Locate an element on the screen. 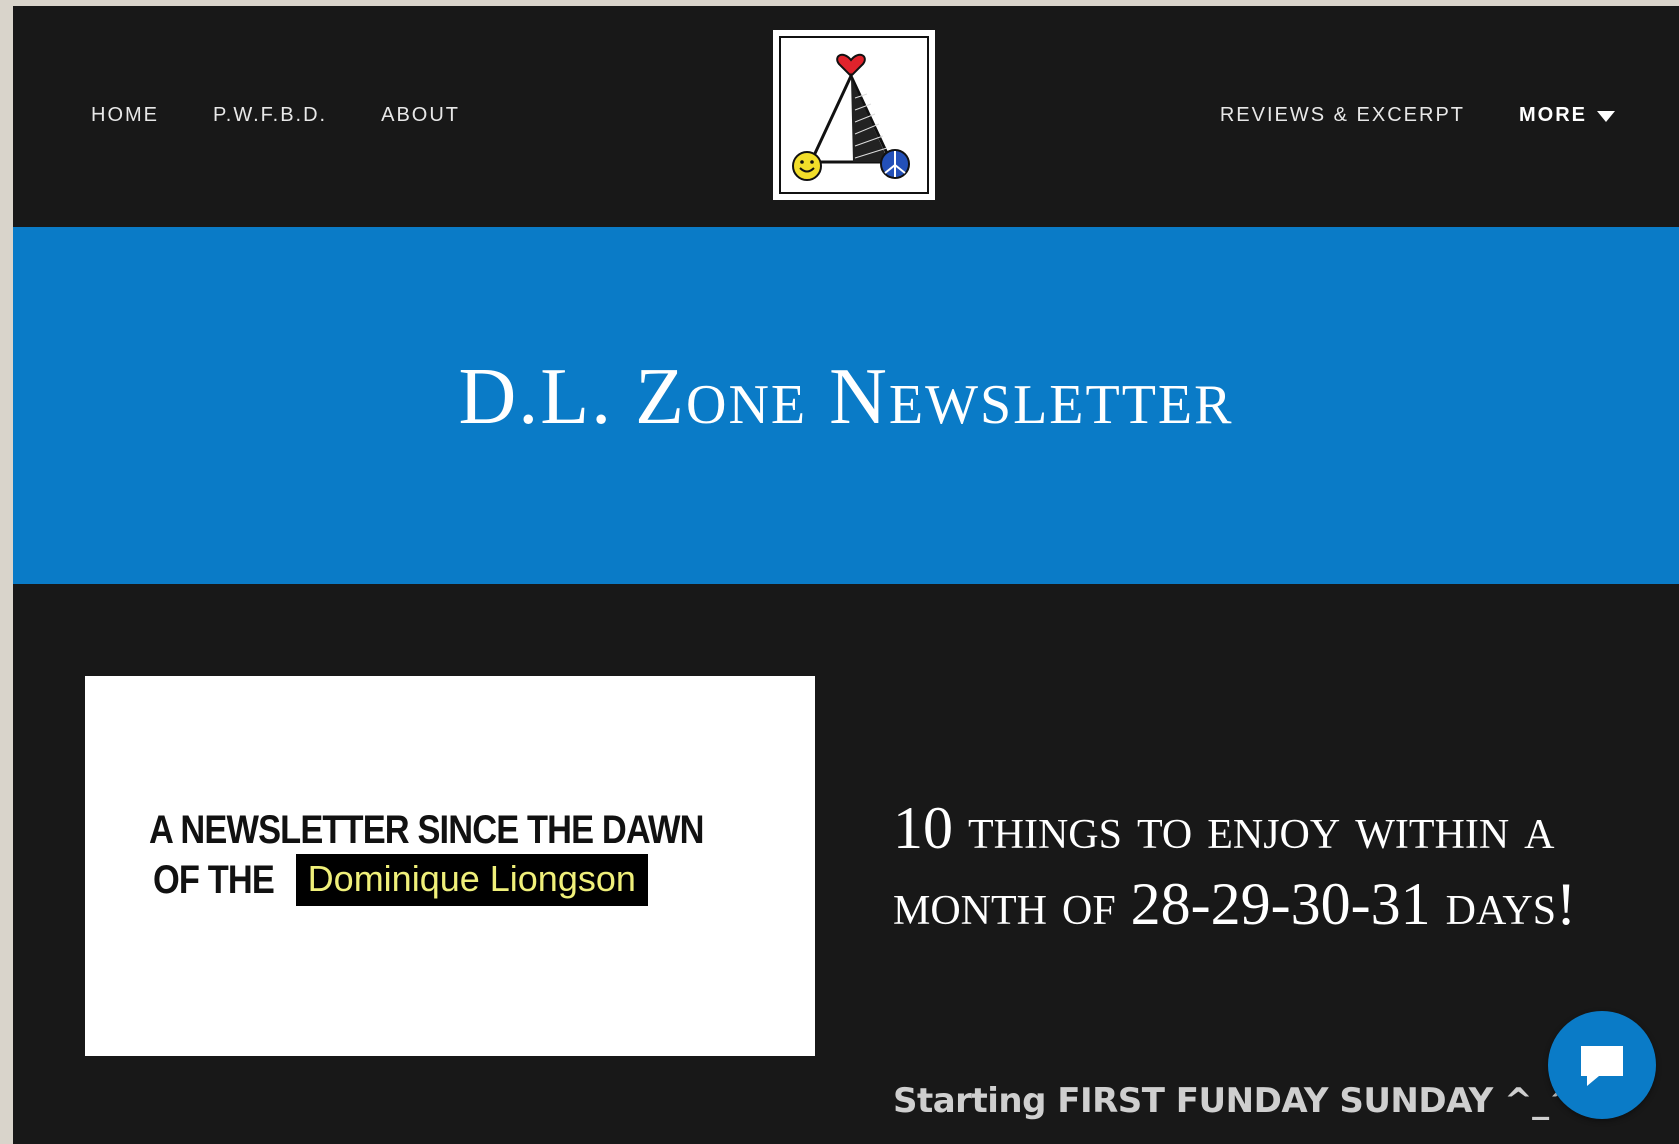  nav-left: HOME P.W.F.B.D. ABOUT is located at coordinates (302, 115).